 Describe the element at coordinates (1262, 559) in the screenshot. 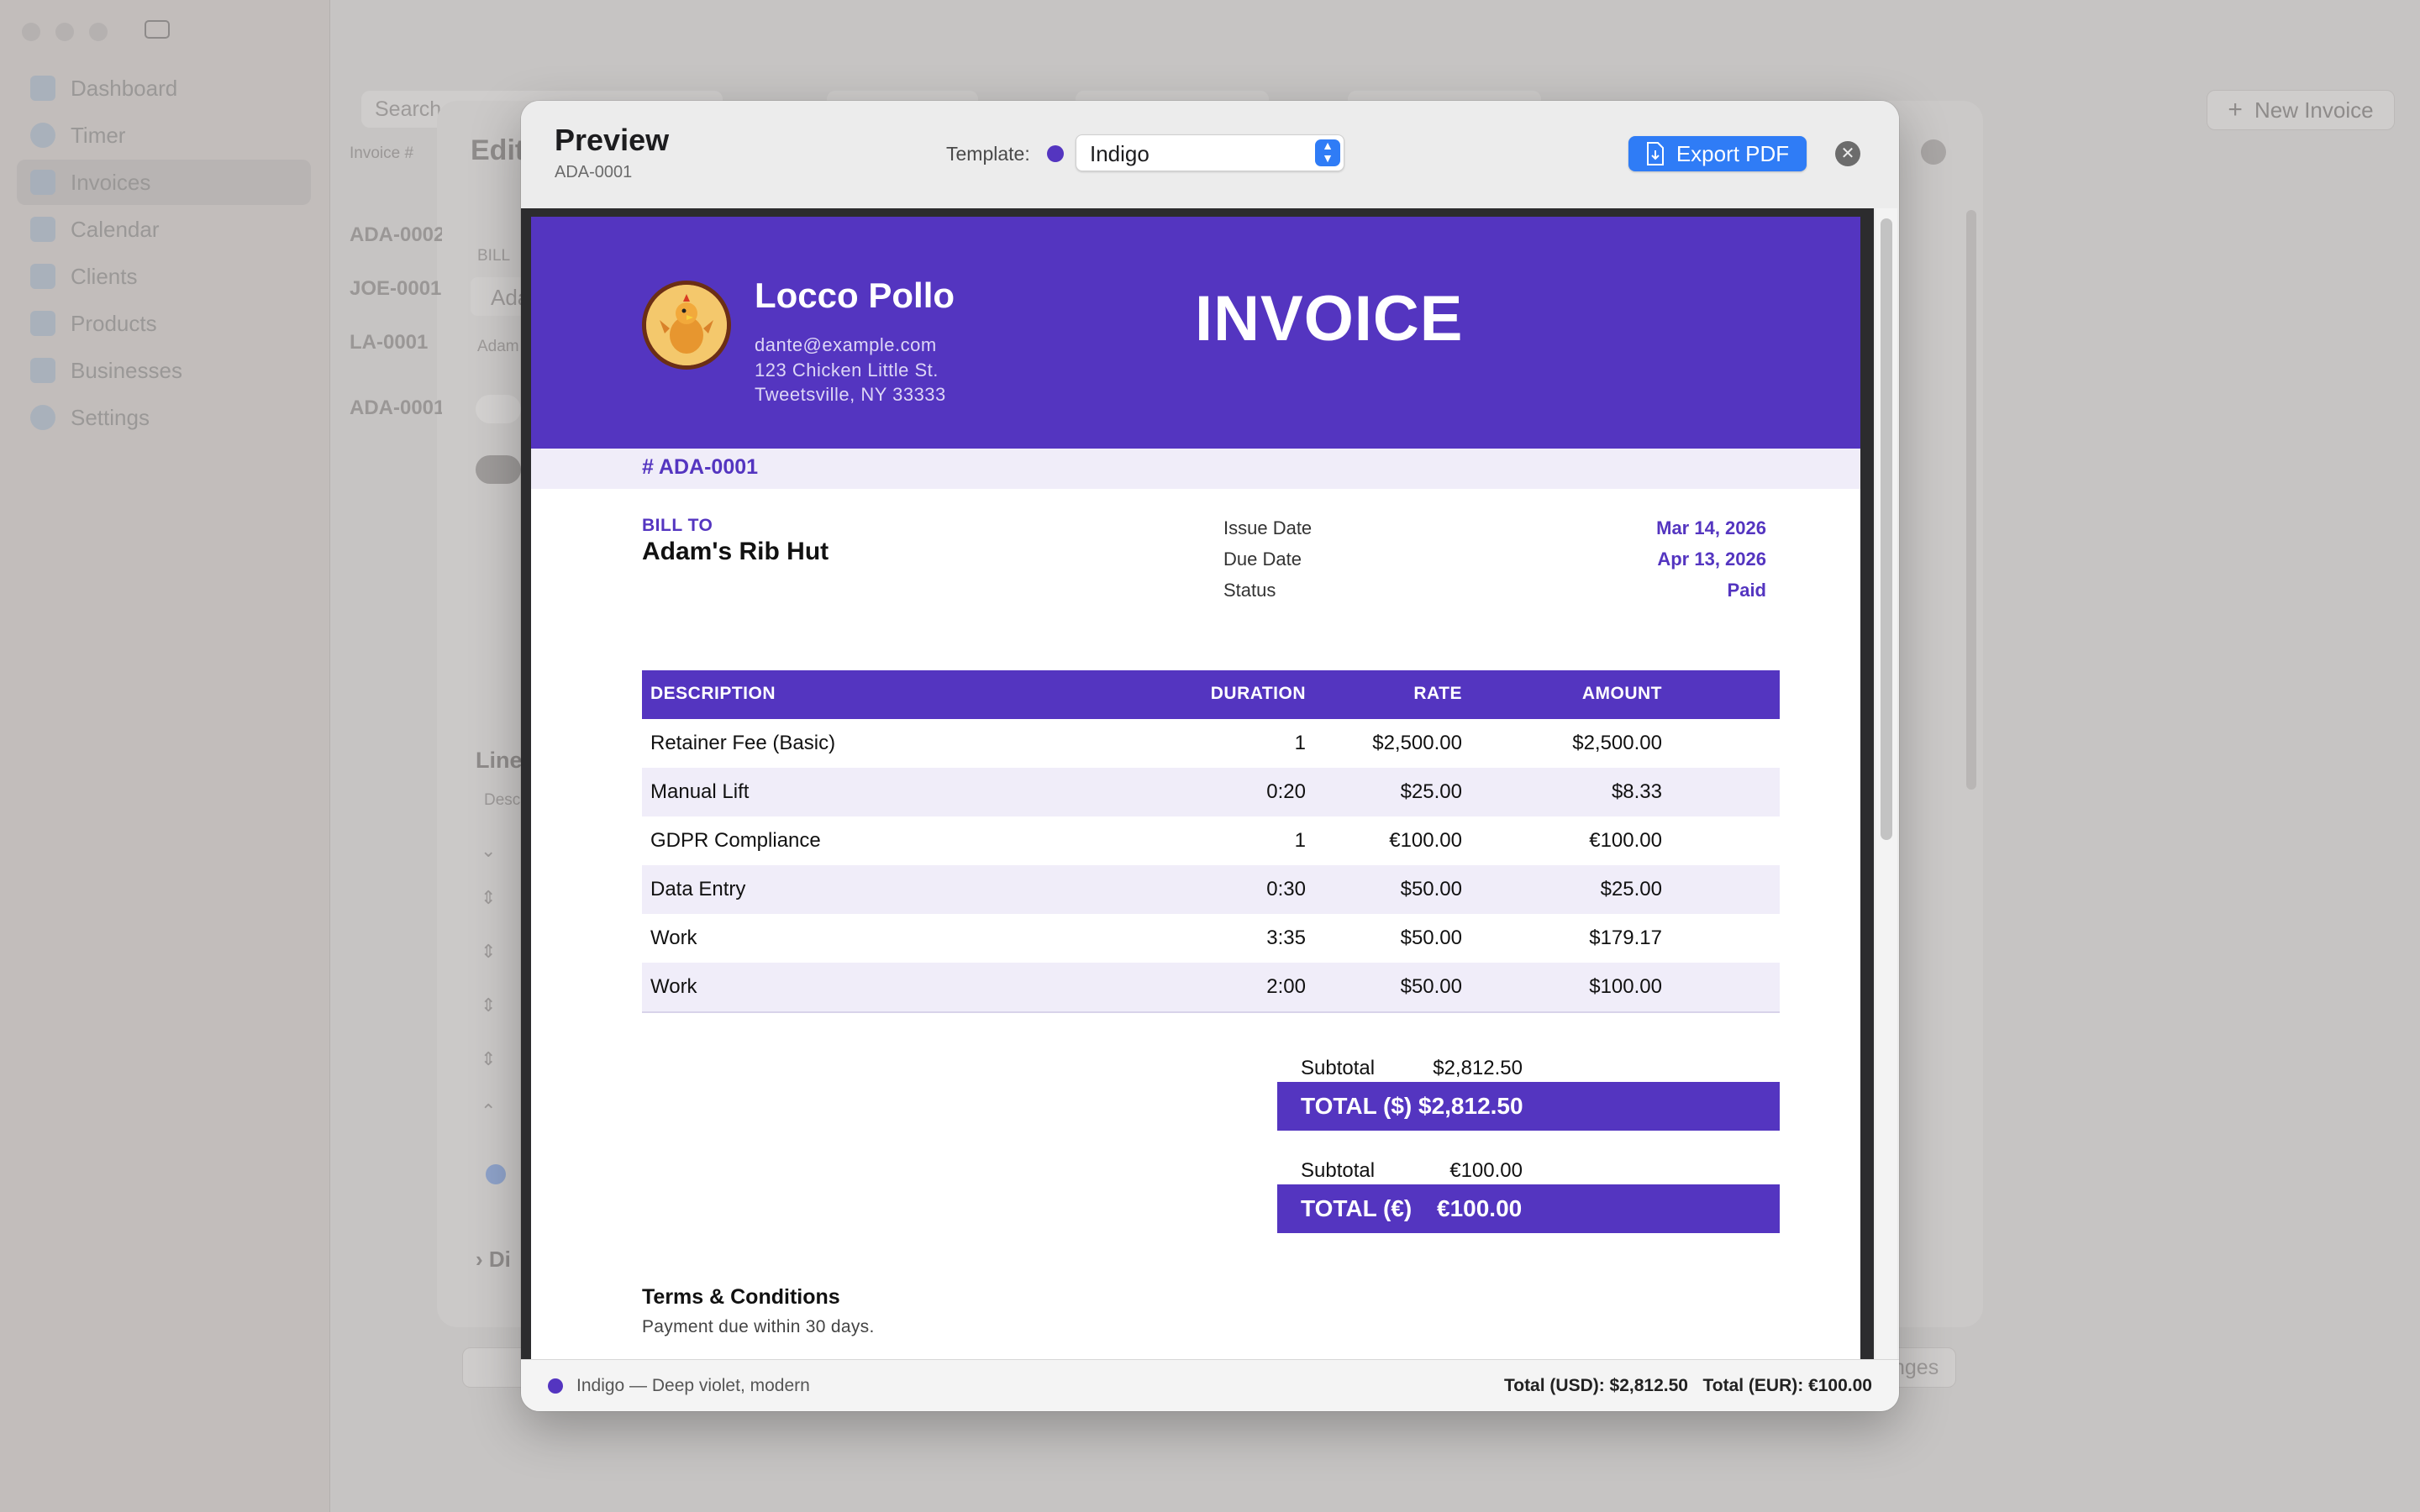

I see `due-date-label: Due Date` at that location.